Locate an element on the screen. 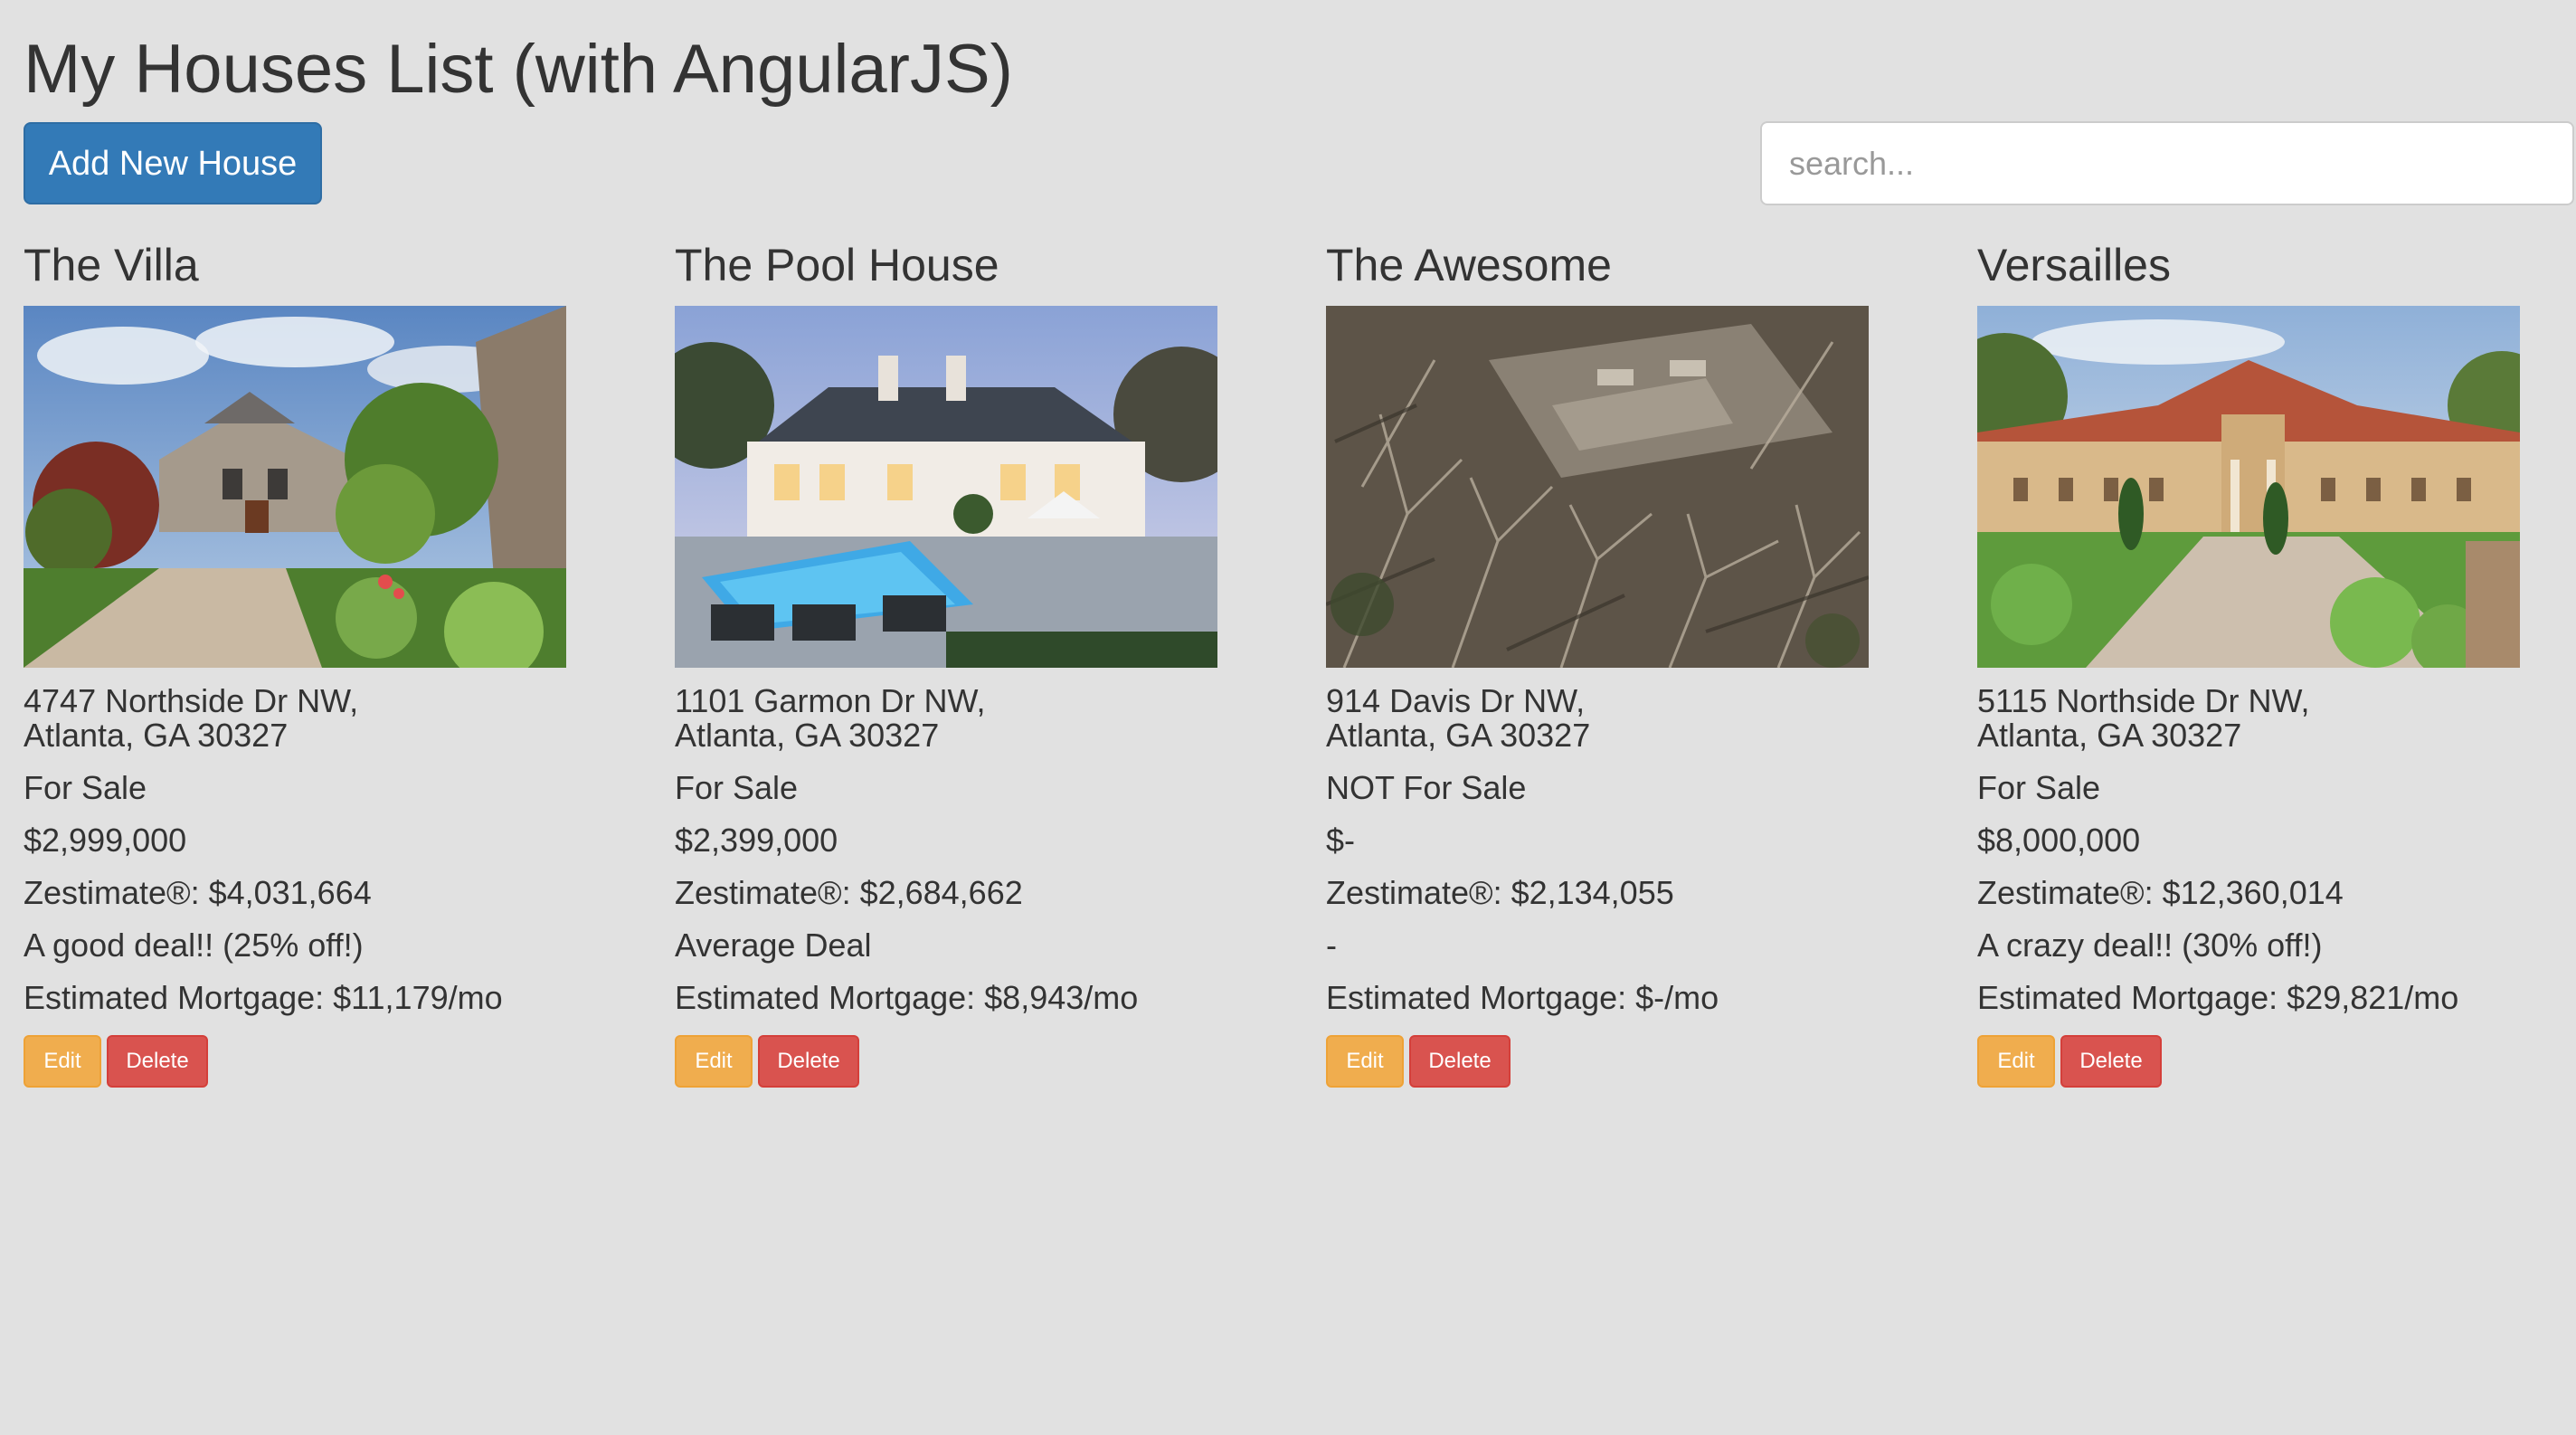 The image size is (2576, 1435). deal-rating: - is located at coordinates (1331, 945).